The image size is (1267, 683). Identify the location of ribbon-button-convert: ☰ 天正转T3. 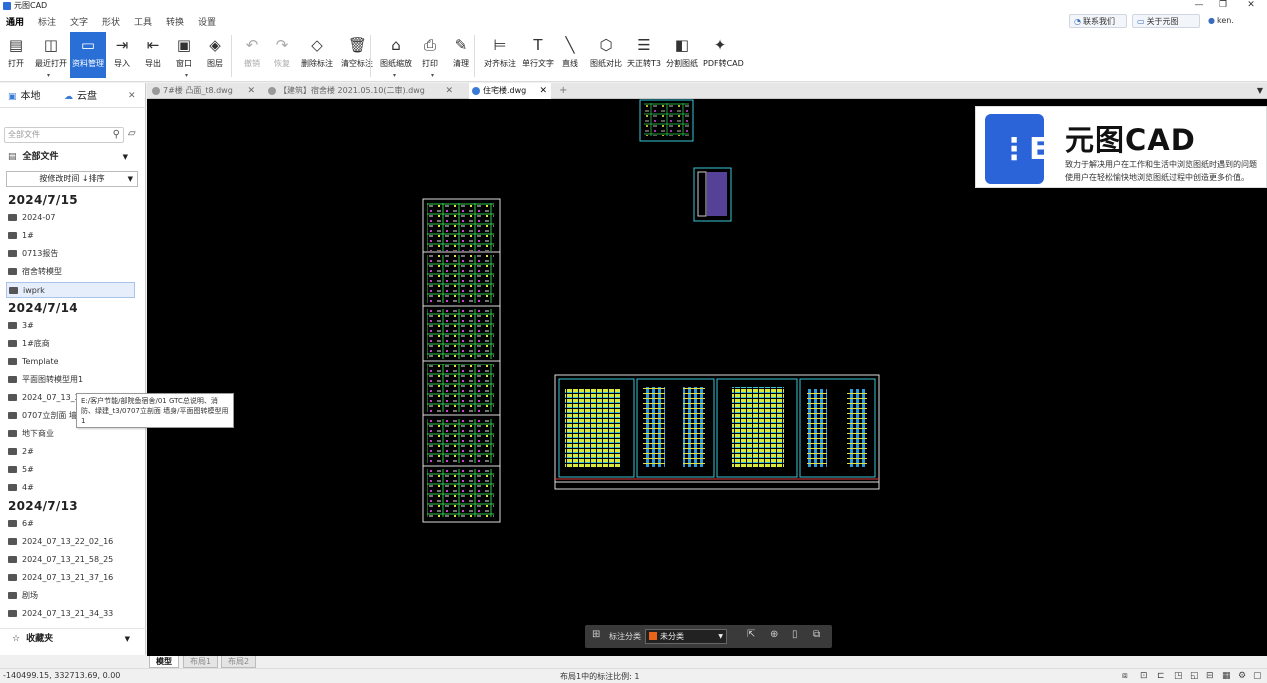
(644, 55).